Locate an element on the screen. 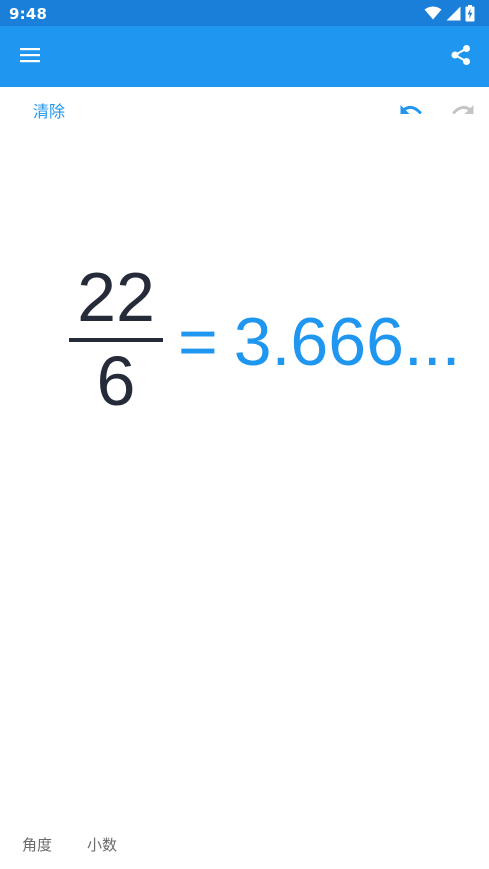 The image size is (489, 869). redo-button is located at coordinates (463, 113).